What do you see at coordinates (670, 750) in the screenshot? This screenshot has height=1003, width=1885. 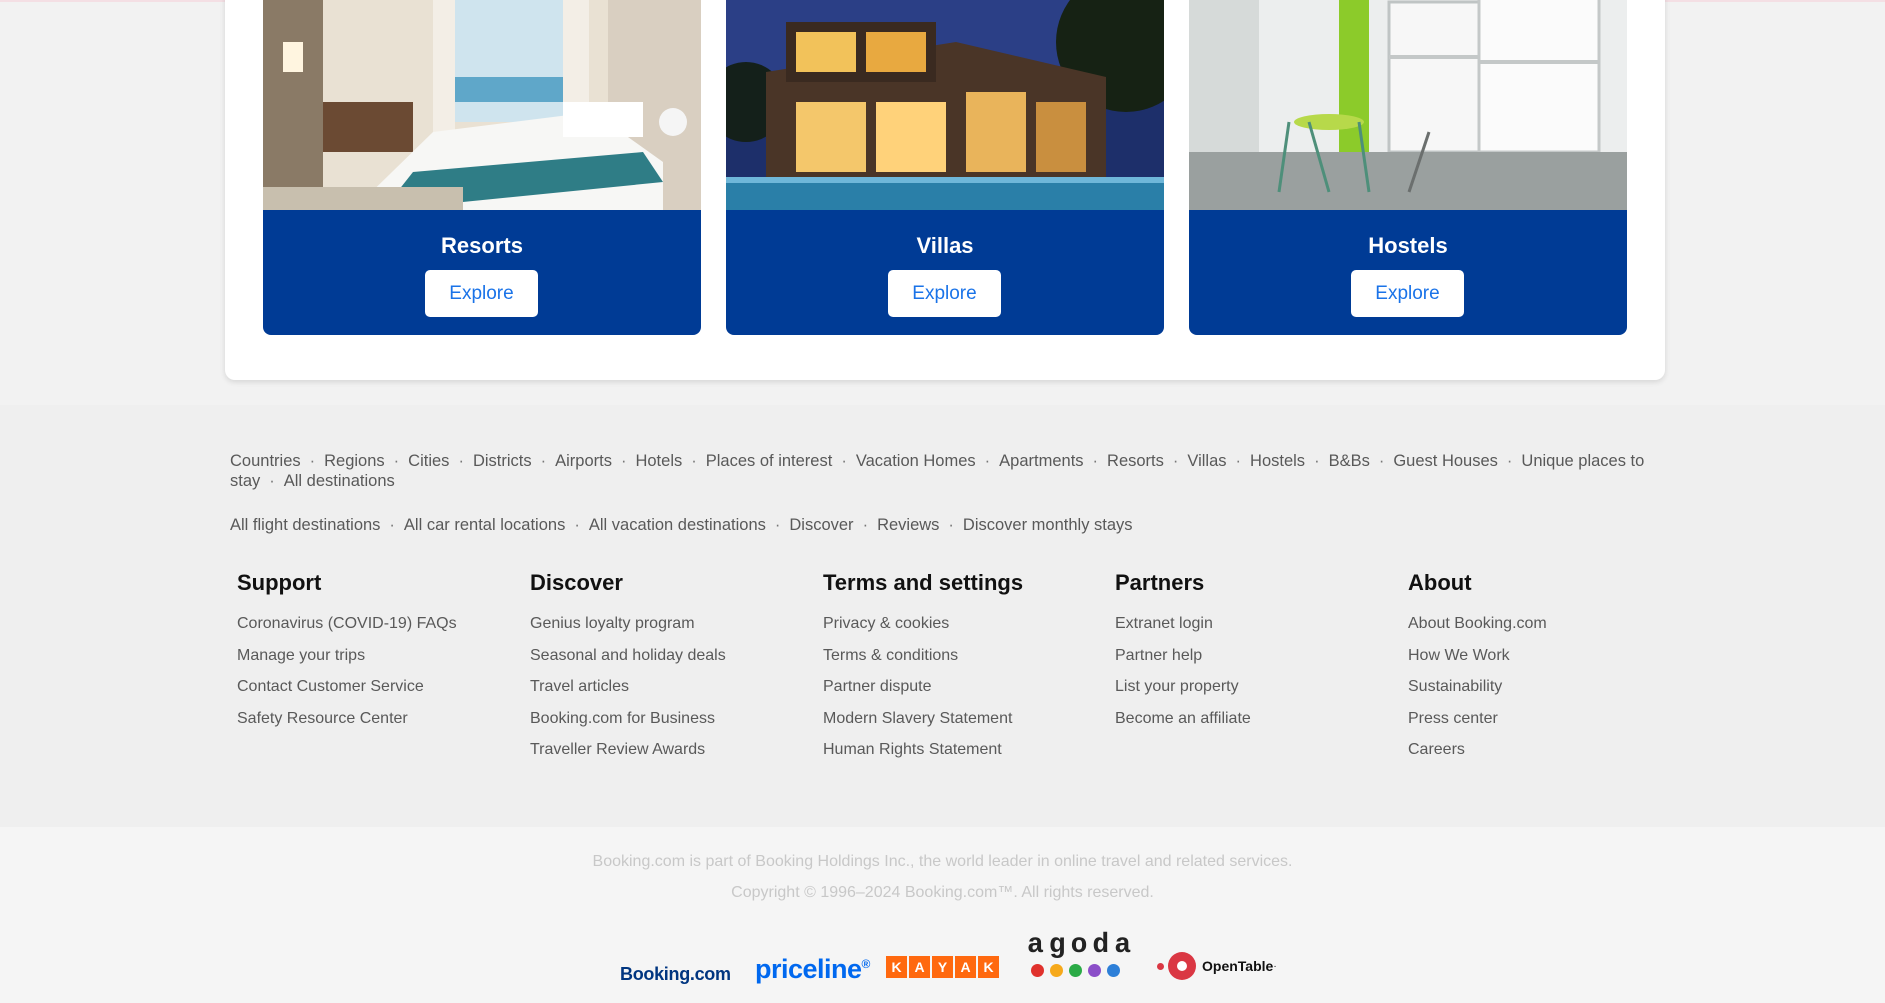 I see `footer-link: Traveller Review Awards` at bounding box center [670, 750].